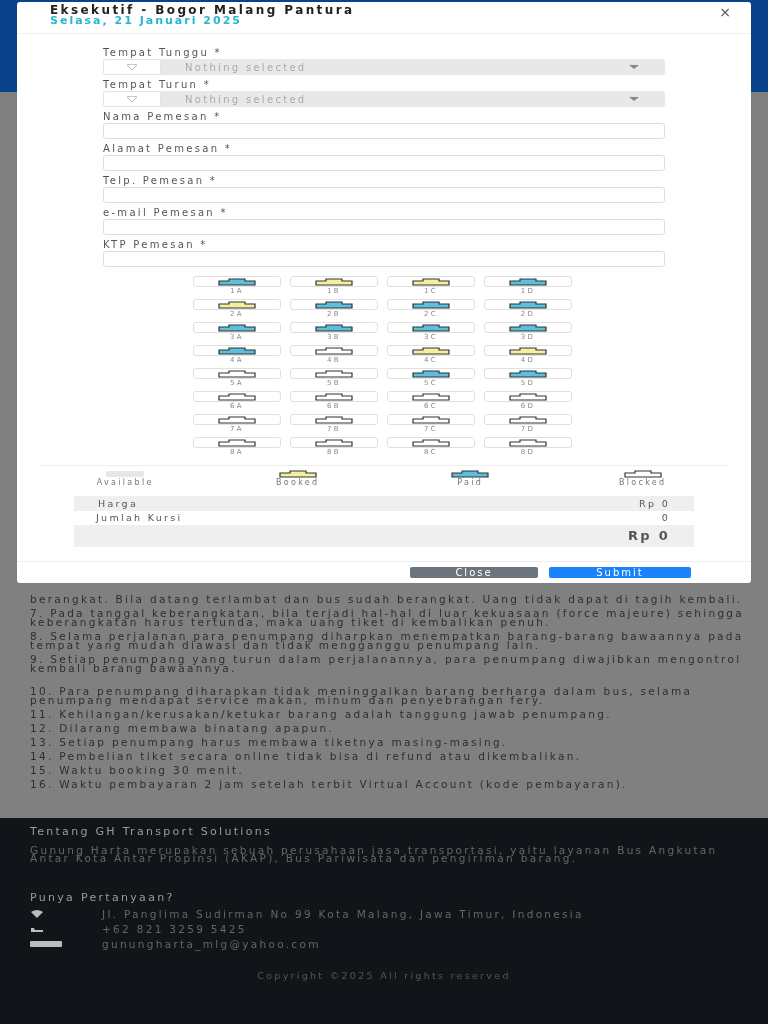 The width and height of the screenshot is (768, 1024). Describe the element at coordinates (374, 854) in the screenshot. I see `about-text: Gunung Harta merupakan sebuah perusahaan jasa transportasi, yaitu layanan Bus Angkutan Antar Kota Antar Propinsi (AKAP), Bus Pariwisata dan pengiriman barang.` at that location.